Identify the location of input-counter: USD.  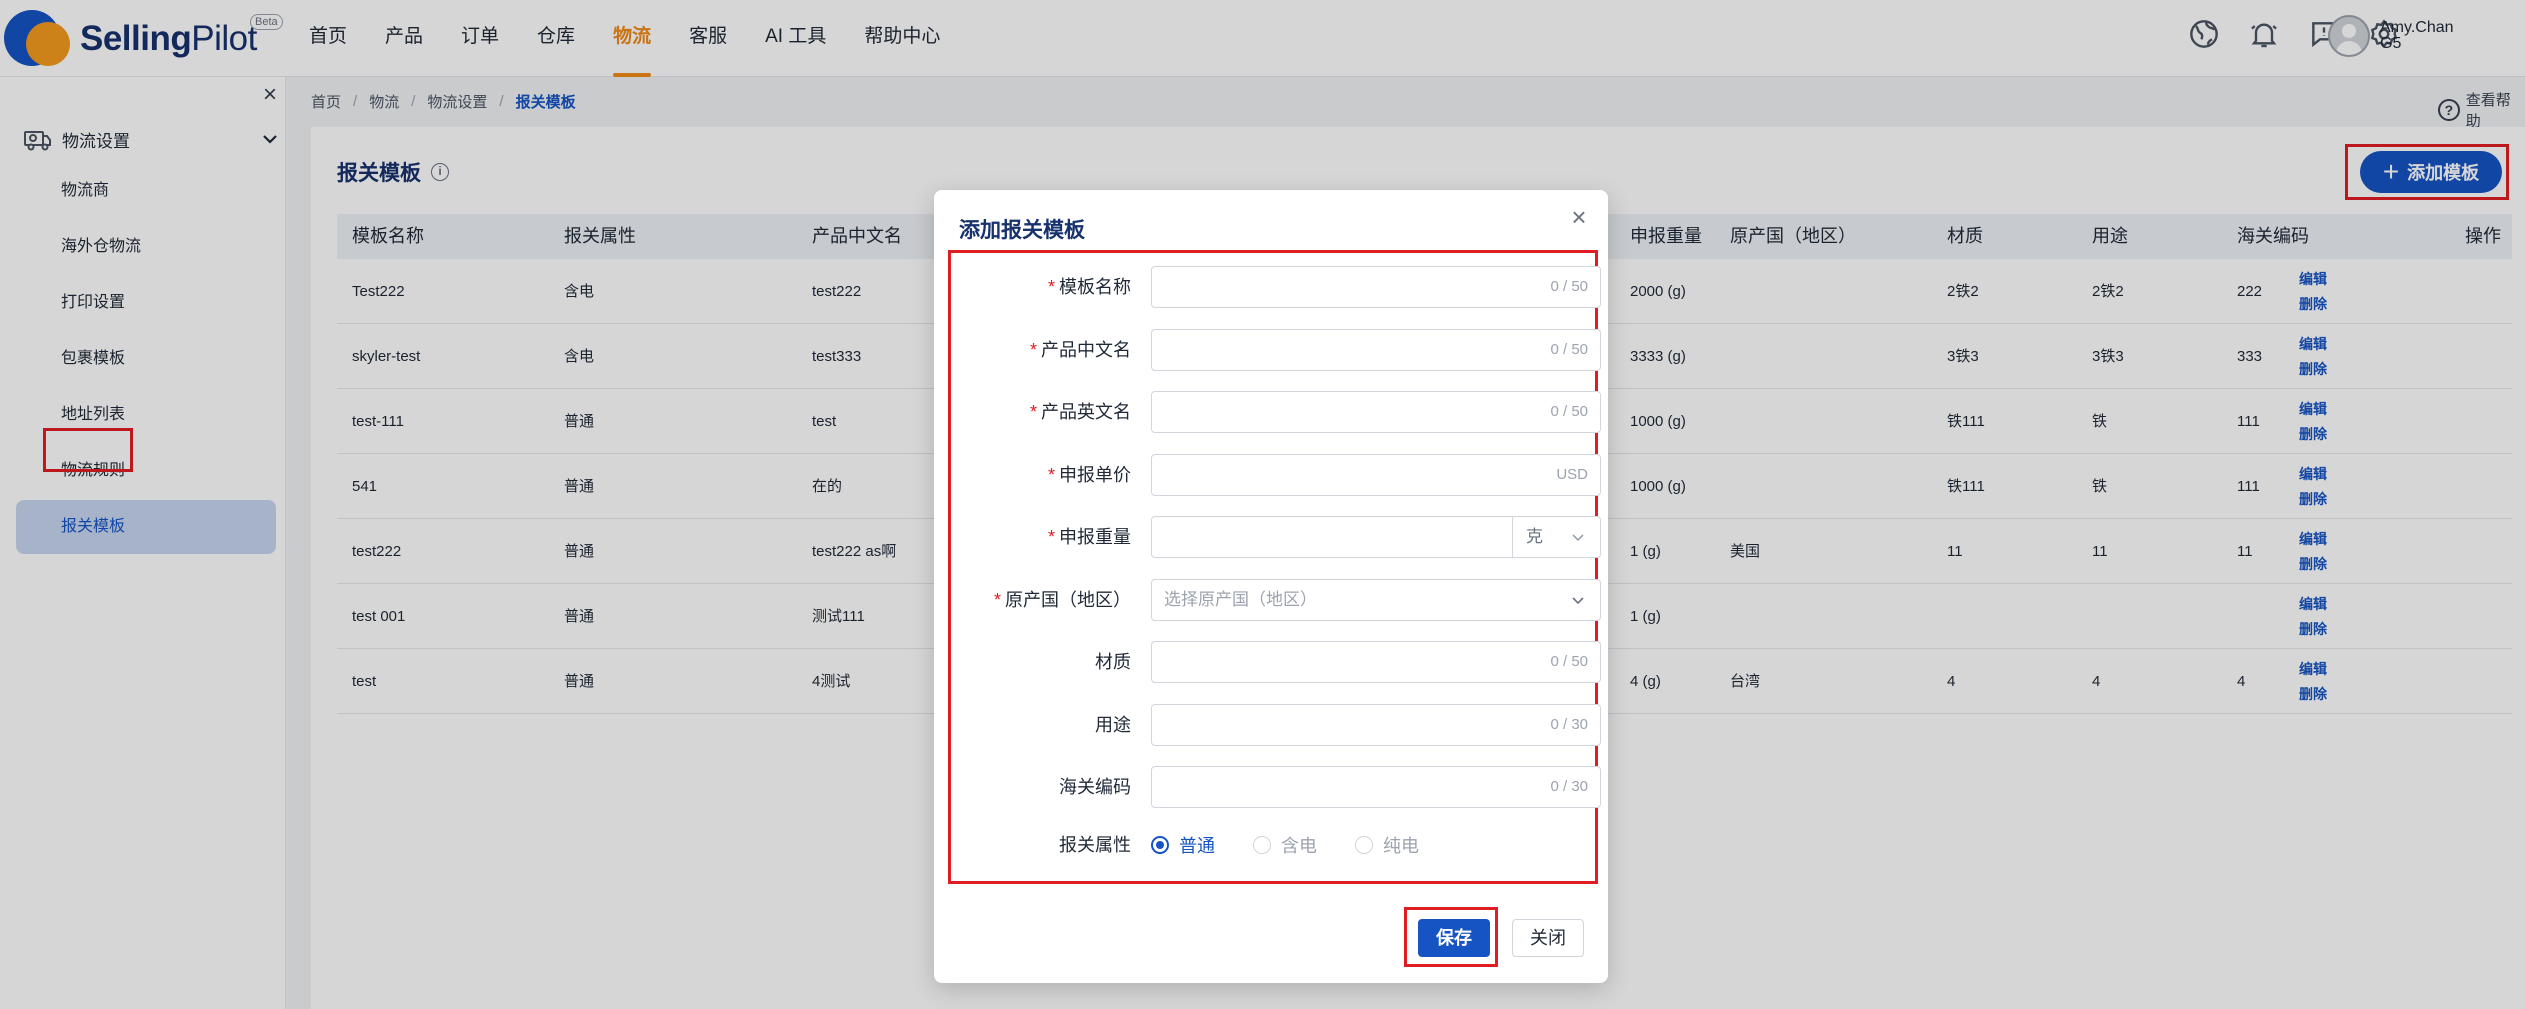
(1572, 474).